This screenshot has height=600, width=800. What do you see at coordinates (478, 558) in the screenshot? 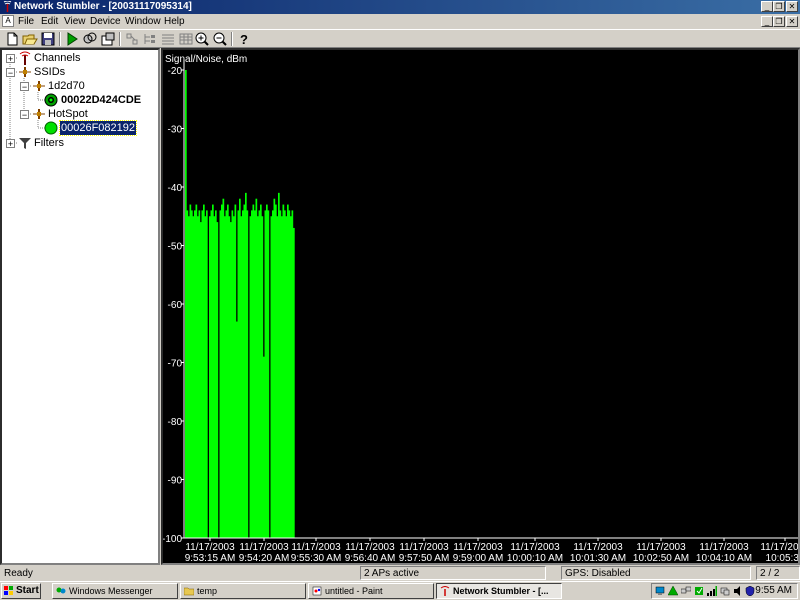
I see `x-tick-time-label: 9:59:00 AM` at bounding box center [478, 558].